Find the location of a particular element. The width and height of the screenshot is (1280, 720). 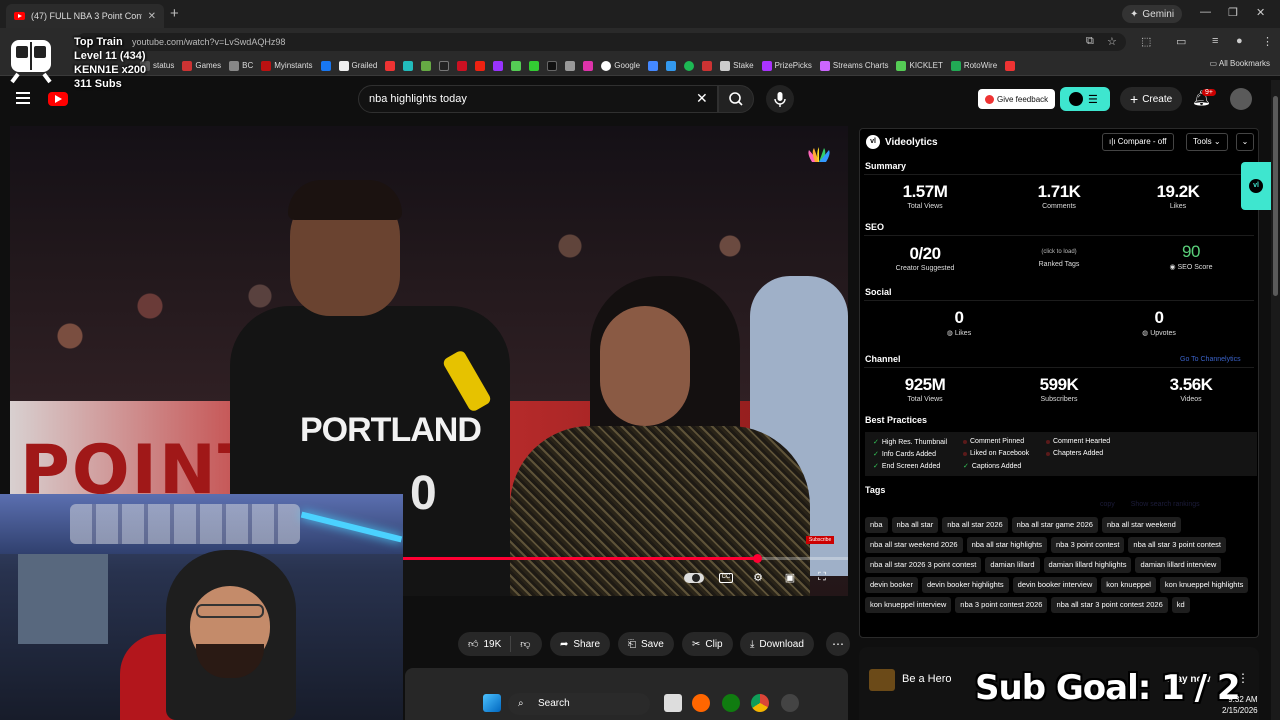

tag-chip: nba all star 2026 is located at coordinates (975, 525).